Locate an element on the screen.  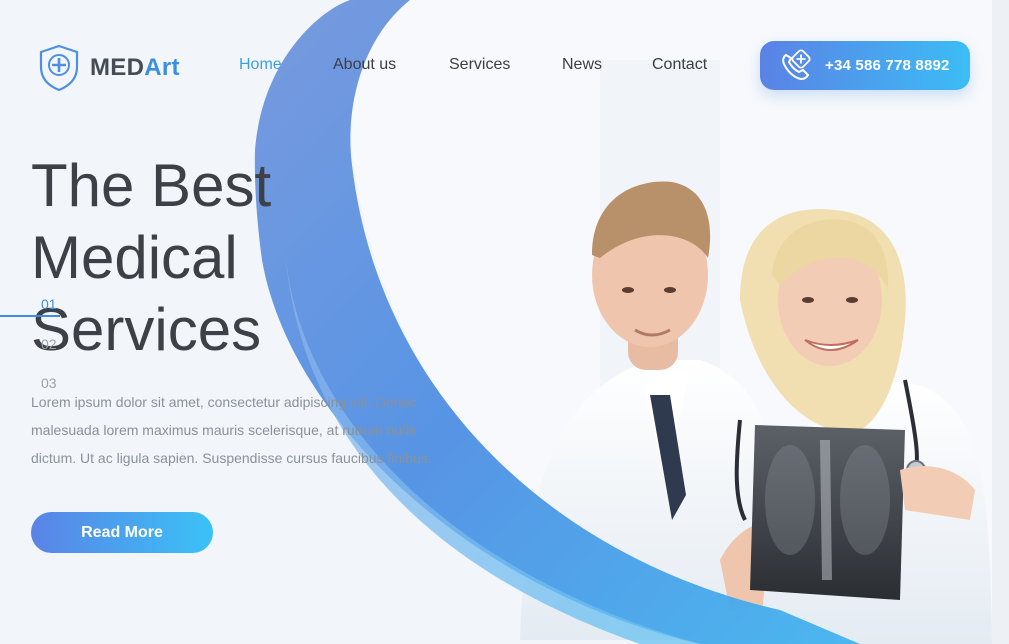
slide-indicator-02: 02 is located at coordinates (49, 344).